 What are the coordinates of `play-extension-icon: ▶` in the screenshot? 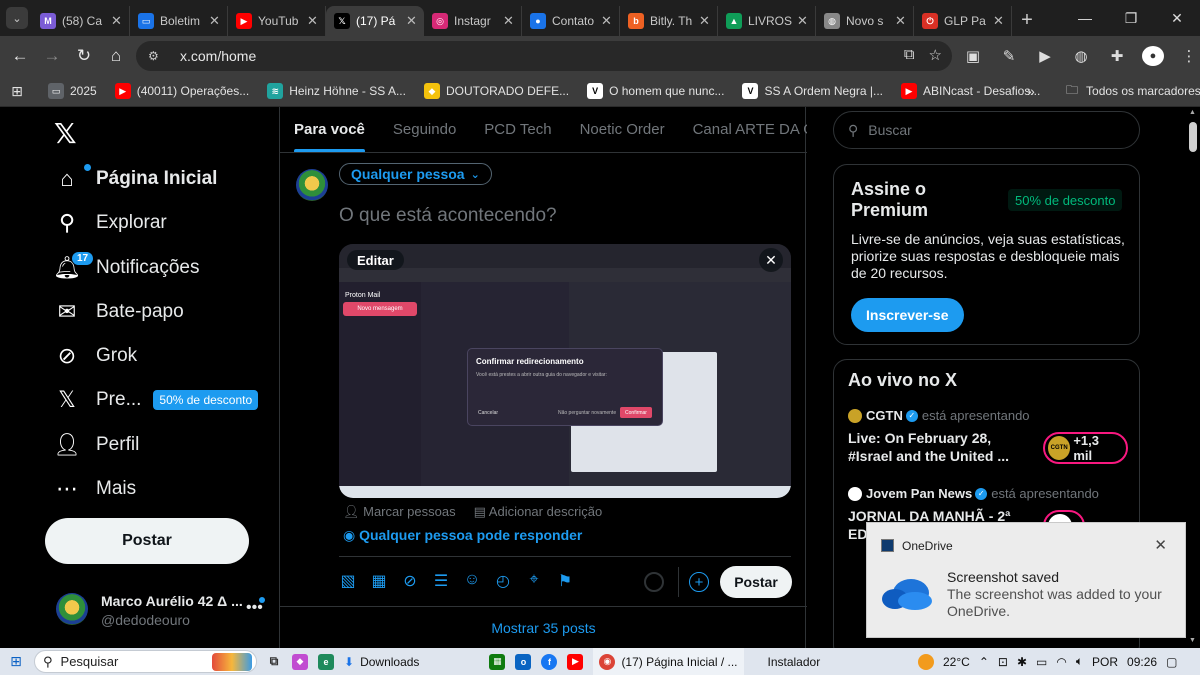 It's located at (1045, 56).